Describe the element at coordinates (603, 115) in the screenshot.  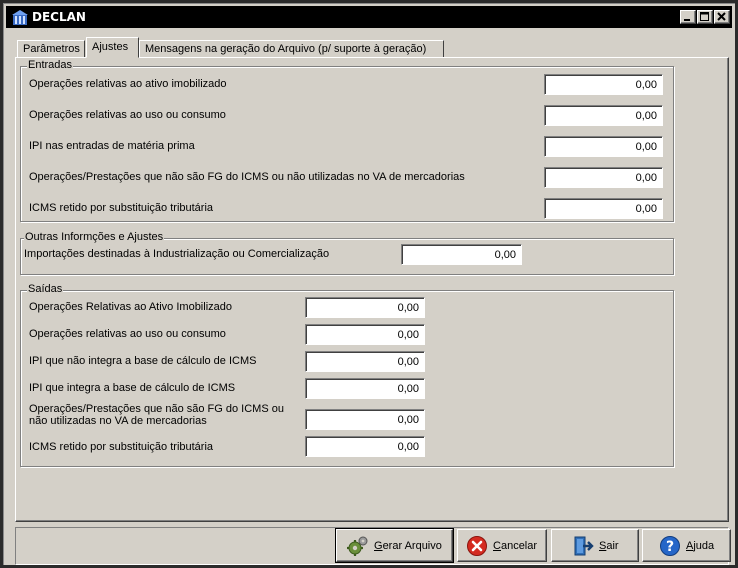
I see `entradas-uso-consumo-input` at that location.